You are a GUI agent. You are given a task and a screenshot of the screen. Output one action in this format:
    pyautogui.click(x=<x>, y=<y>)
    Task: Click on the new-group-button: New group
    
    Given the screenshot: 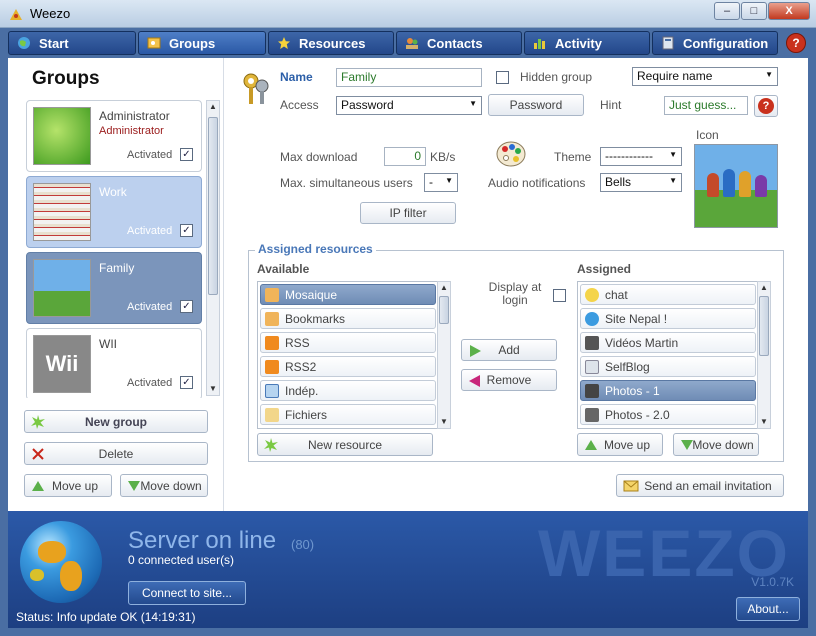 What is the action you would take?
    pyautogui.click(x=116, y=421)
    